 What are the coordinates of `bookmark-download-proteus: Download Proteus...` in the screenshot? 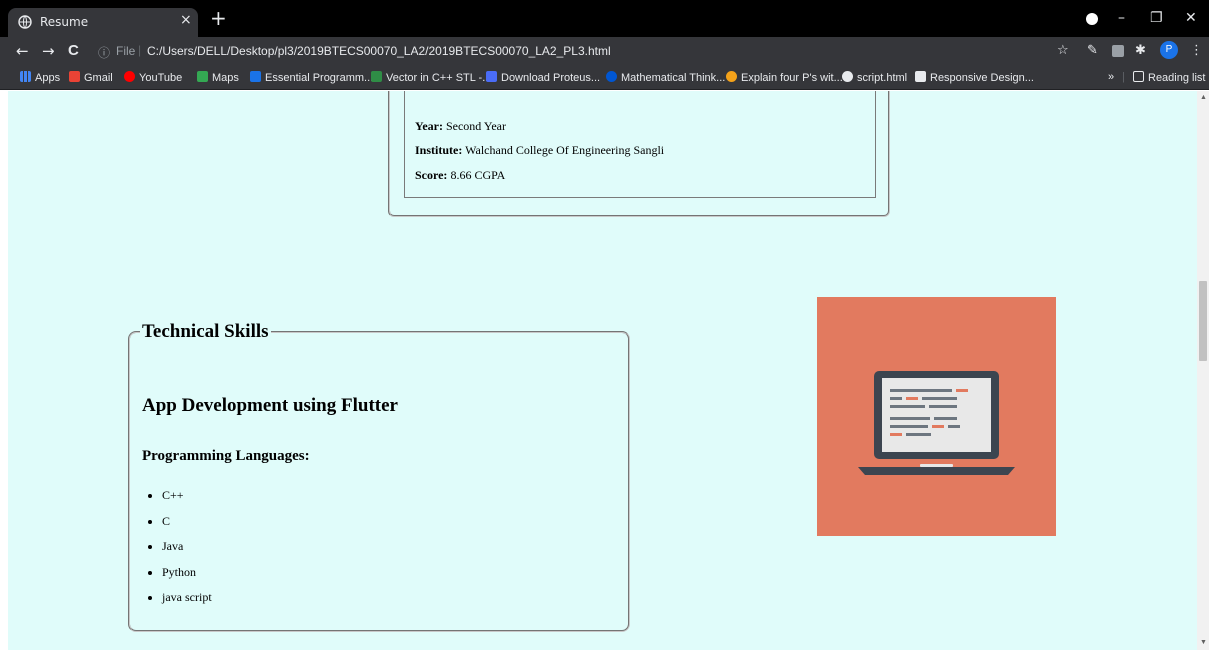 It's located at (543, 77).